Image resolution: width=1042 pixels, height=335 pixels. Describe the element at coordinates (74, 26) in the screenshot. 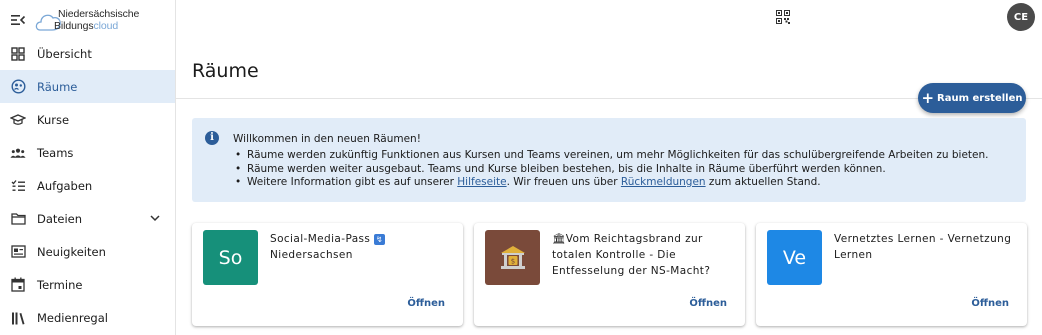

I see `logo-word-bildungs: Bildungs` at that location.